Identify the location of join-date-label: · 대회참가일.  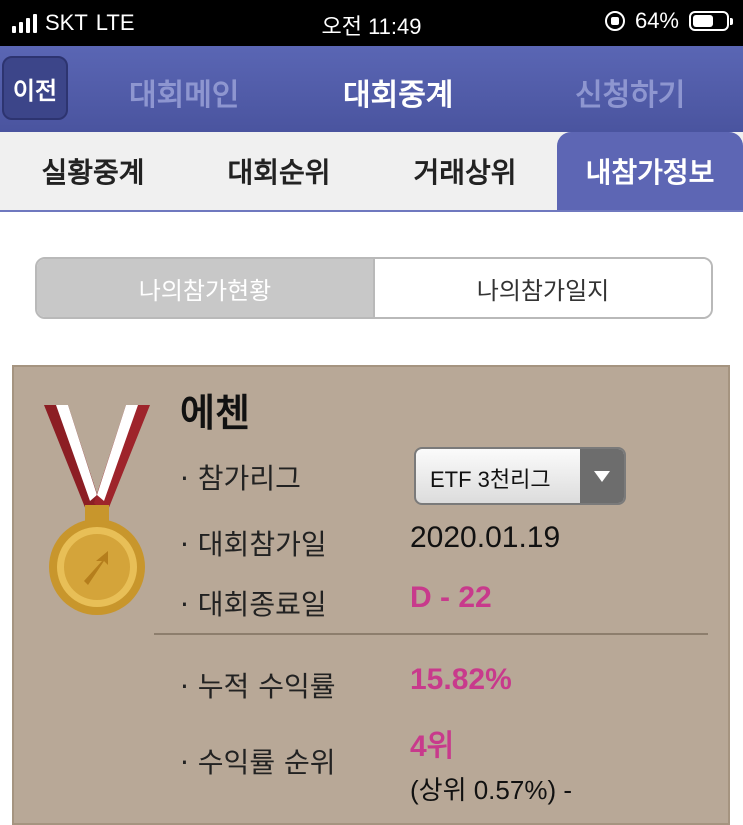
(253, 544).